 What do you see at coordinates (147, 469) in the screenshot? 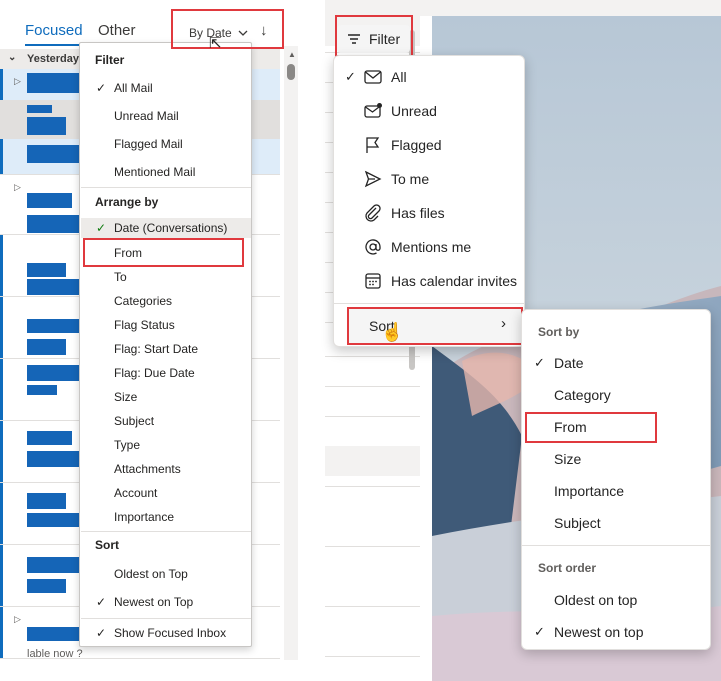
I see `menu-item-attachments: Attachments` at bounding box center [147, 469].